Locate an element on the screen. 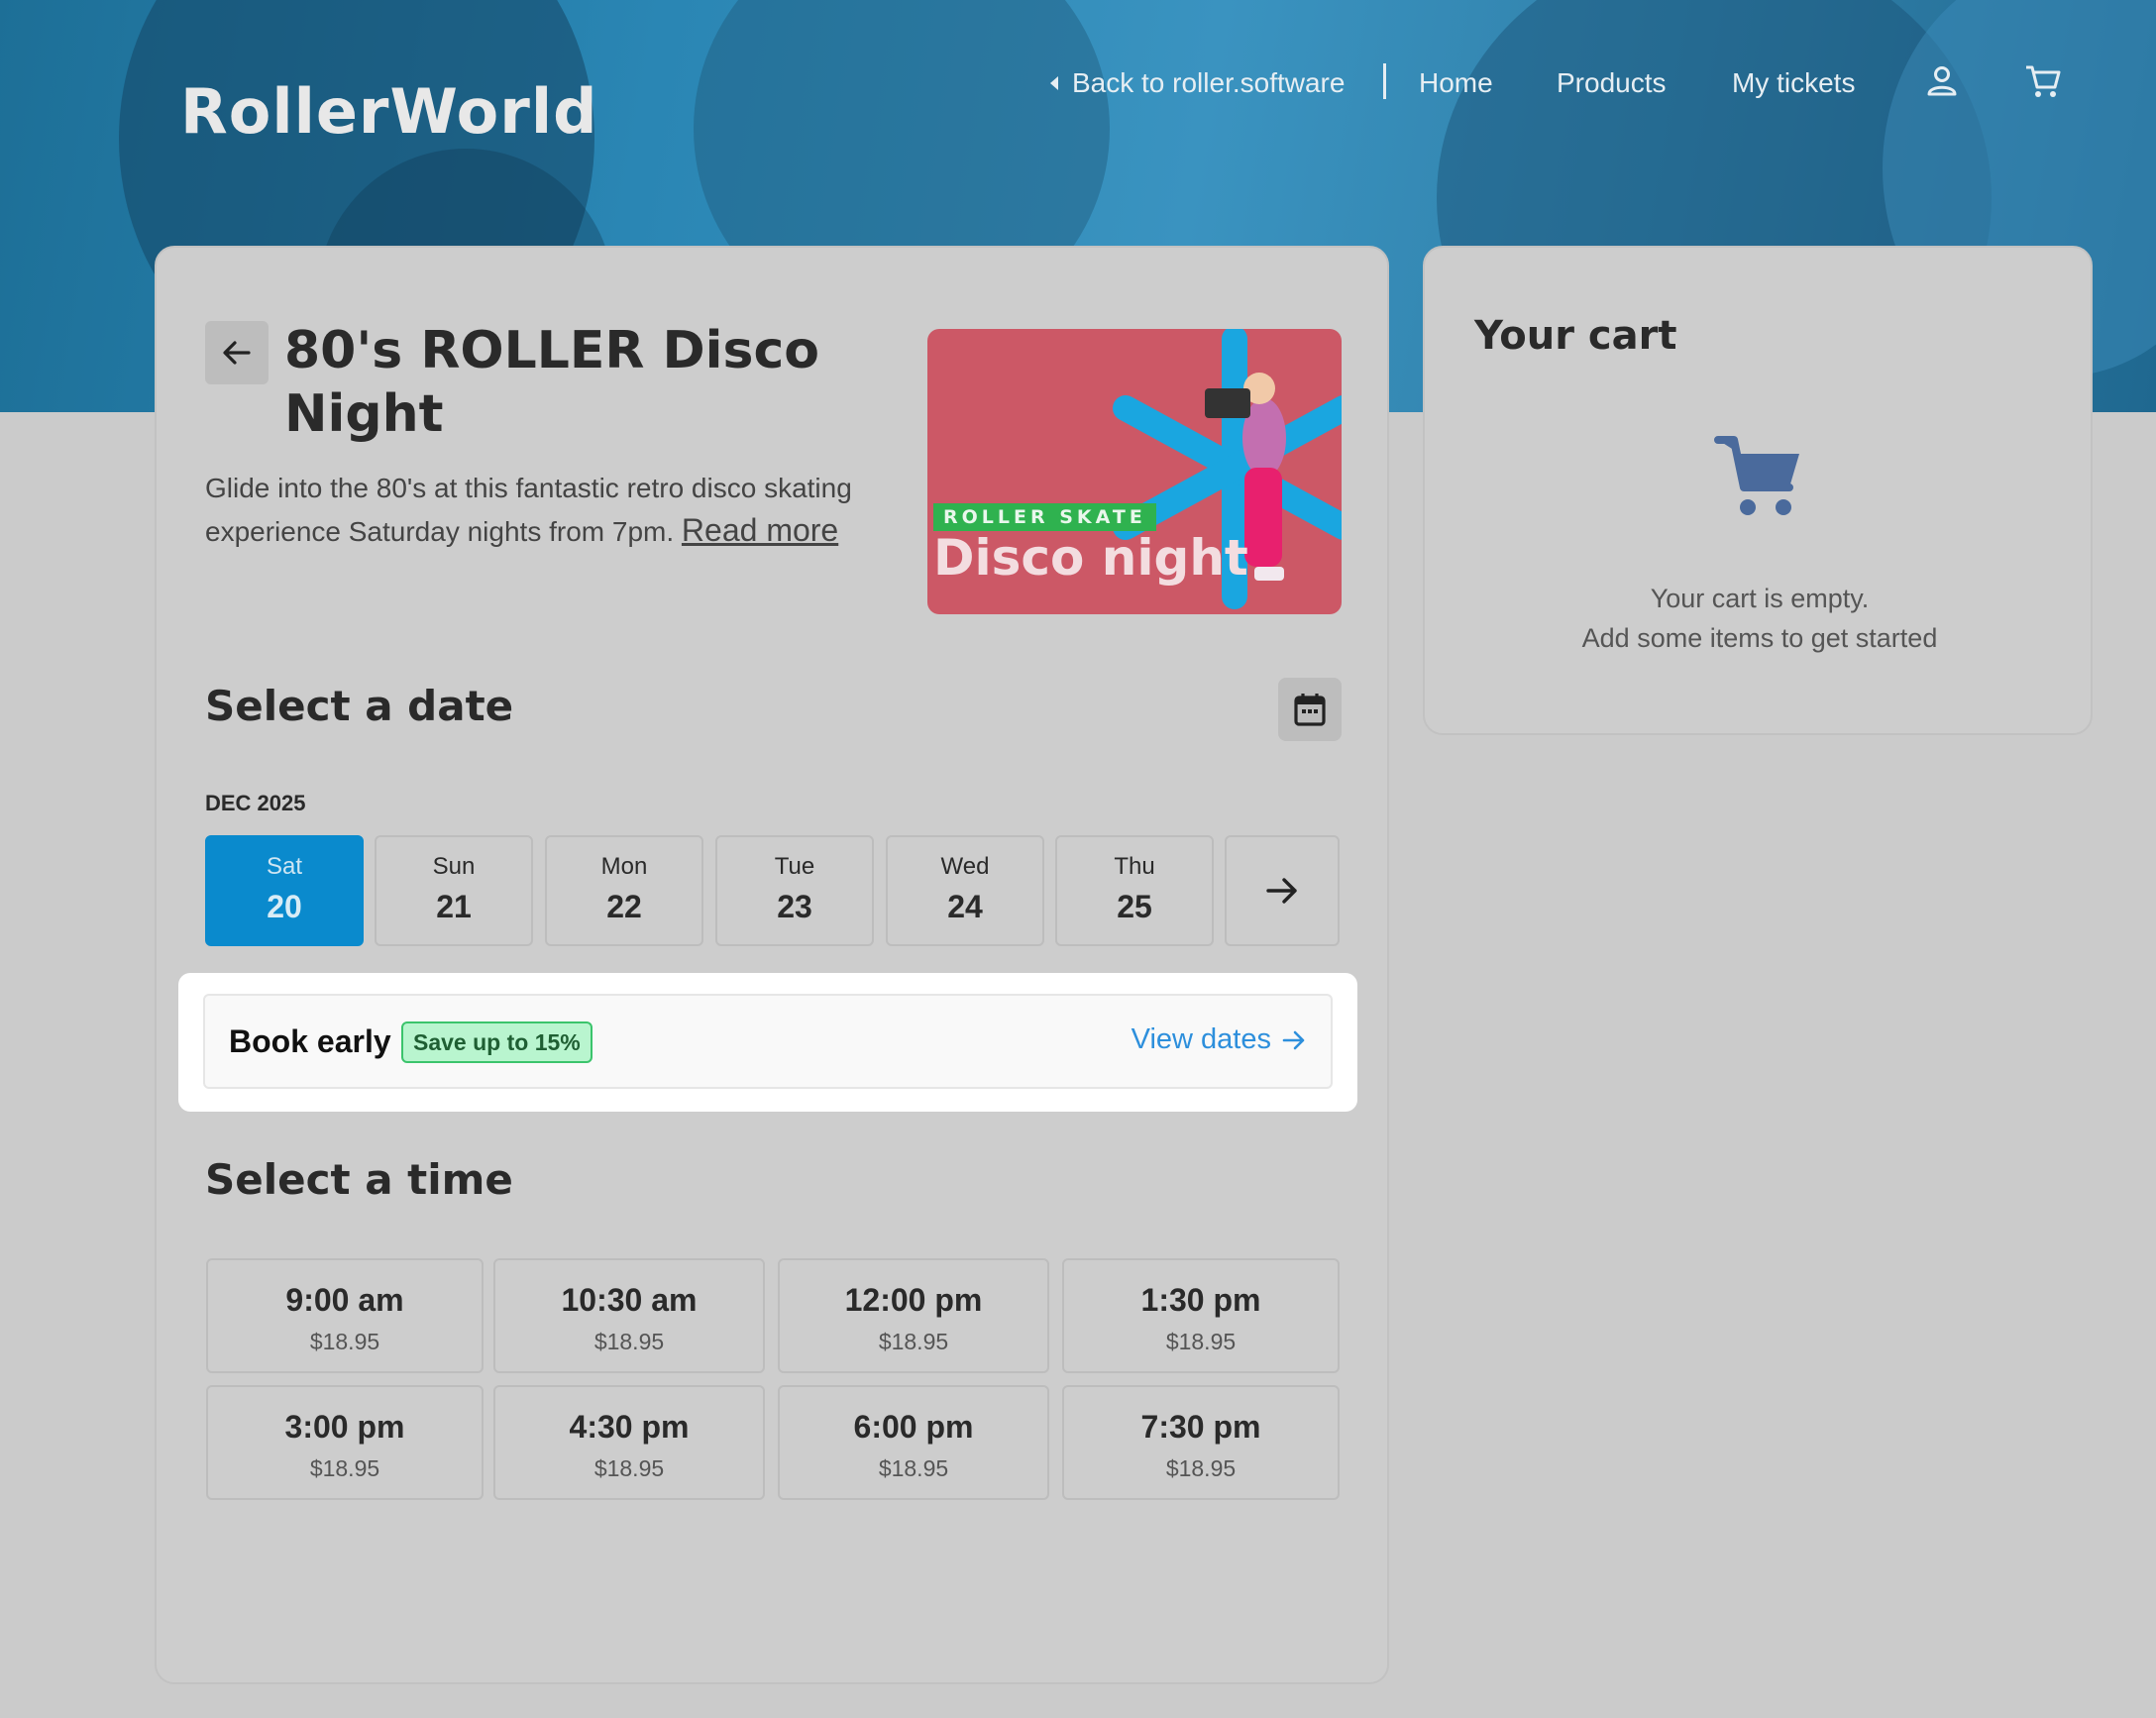  cart-title: Your cart is located at coordinates (1576, 336).